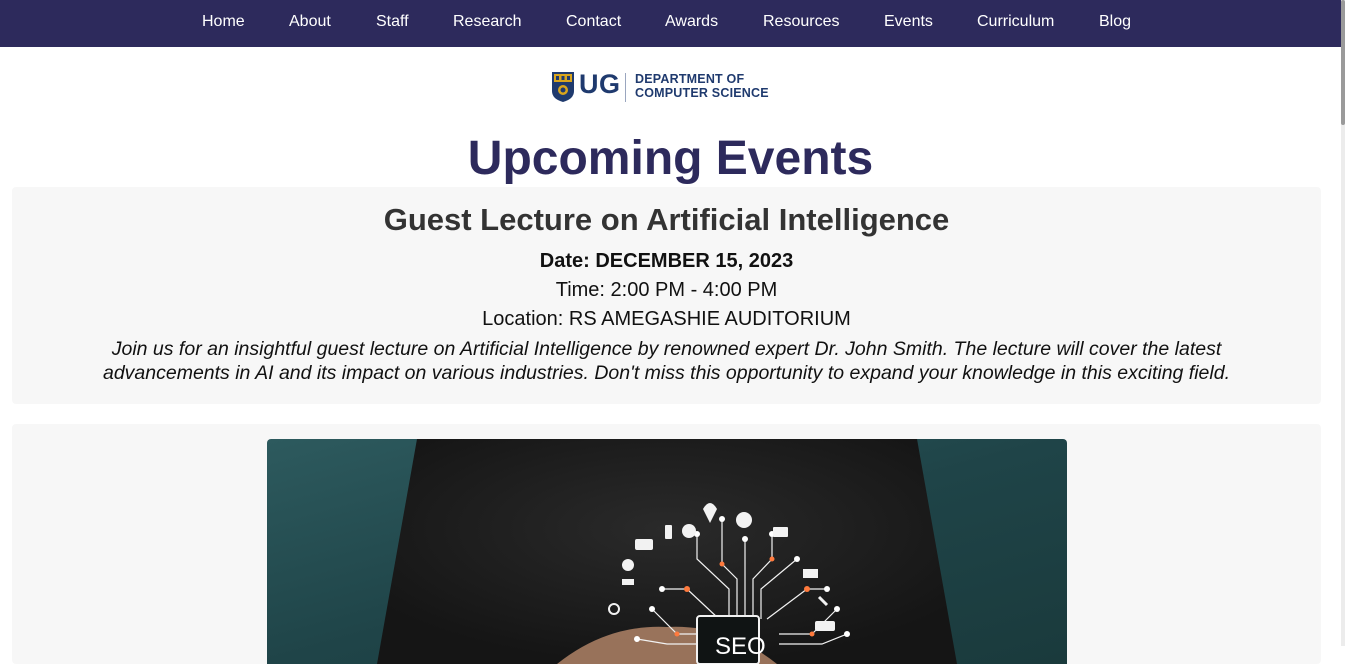 The image size is (1345, 664). Describe the element at coordinates (740, 646) in the screenshot. I see `seo-chip-label: SEO` at that location.